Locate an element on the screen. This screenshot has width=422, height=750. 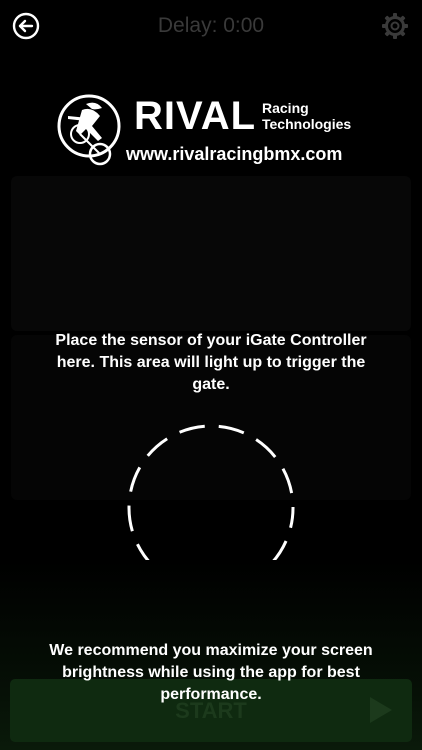
brand-tagline: Racing Technologies is located at coordinates (306, 116).